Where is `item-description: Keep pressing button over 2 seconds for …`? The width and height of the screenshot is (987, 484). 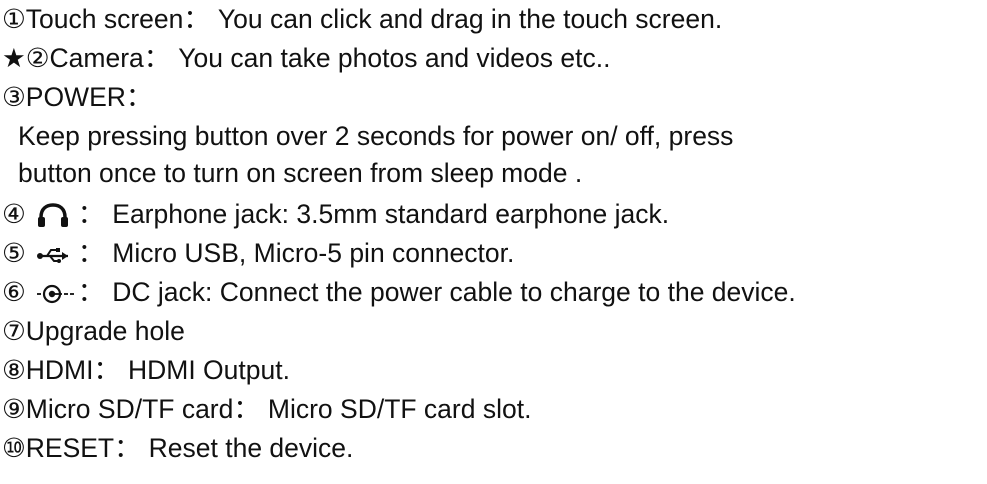 item-description: Keep pressing button over 2 seconds for … is located at coordinates (376, 136).